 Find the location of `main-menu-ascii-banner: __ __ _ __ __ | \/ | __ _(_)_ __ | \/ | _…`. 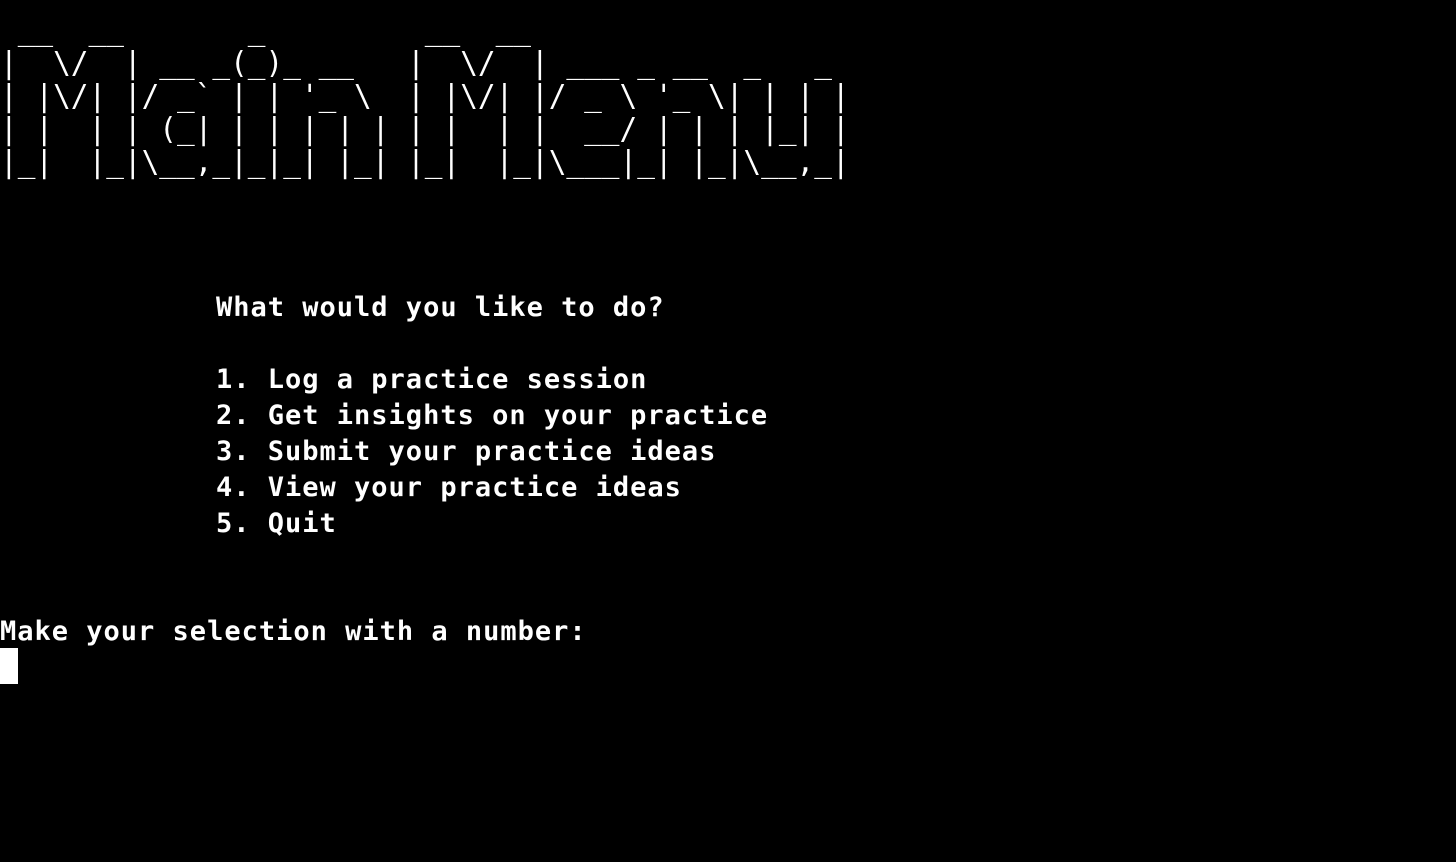

main-menu-ascii-banner: __ __ _ __ __ | \/ | __ _(_)_ __ | \/ | _… is located at coordinates (425, 96).